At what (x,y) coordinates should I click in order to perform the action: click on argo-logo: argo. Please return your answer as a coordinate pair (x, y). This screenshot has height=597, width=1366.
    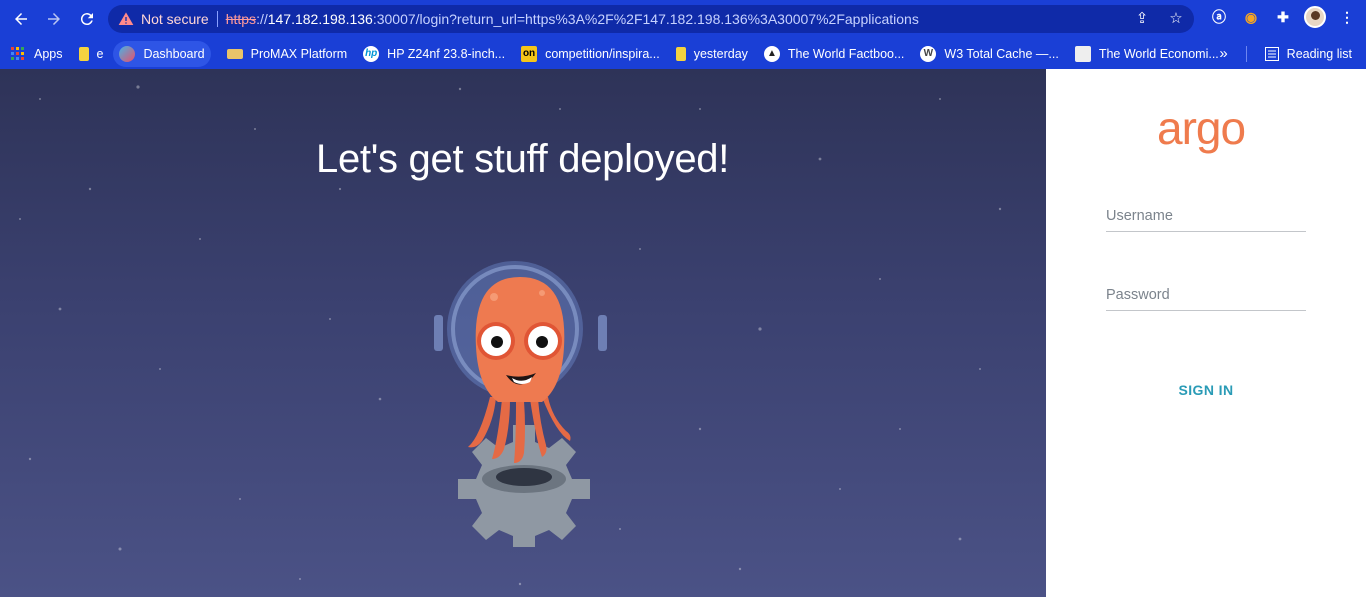
    Looking at the image, I should click on (1201, 128).